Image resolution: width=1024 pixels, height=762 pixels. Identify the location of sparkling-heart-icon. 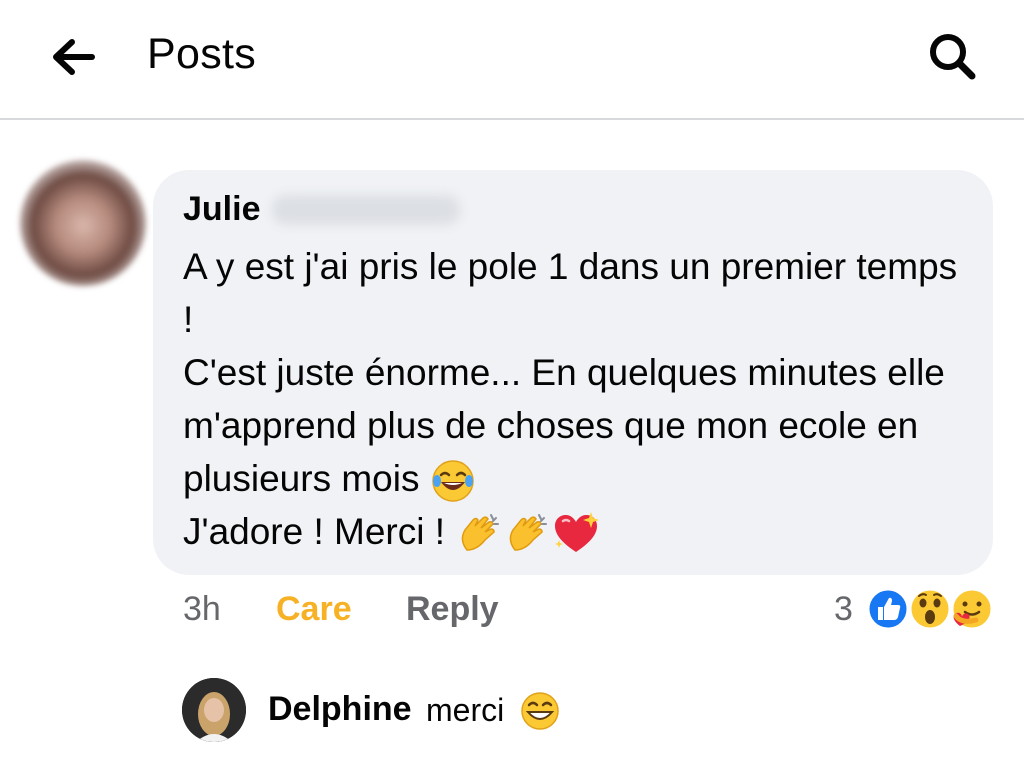
(577, 532).